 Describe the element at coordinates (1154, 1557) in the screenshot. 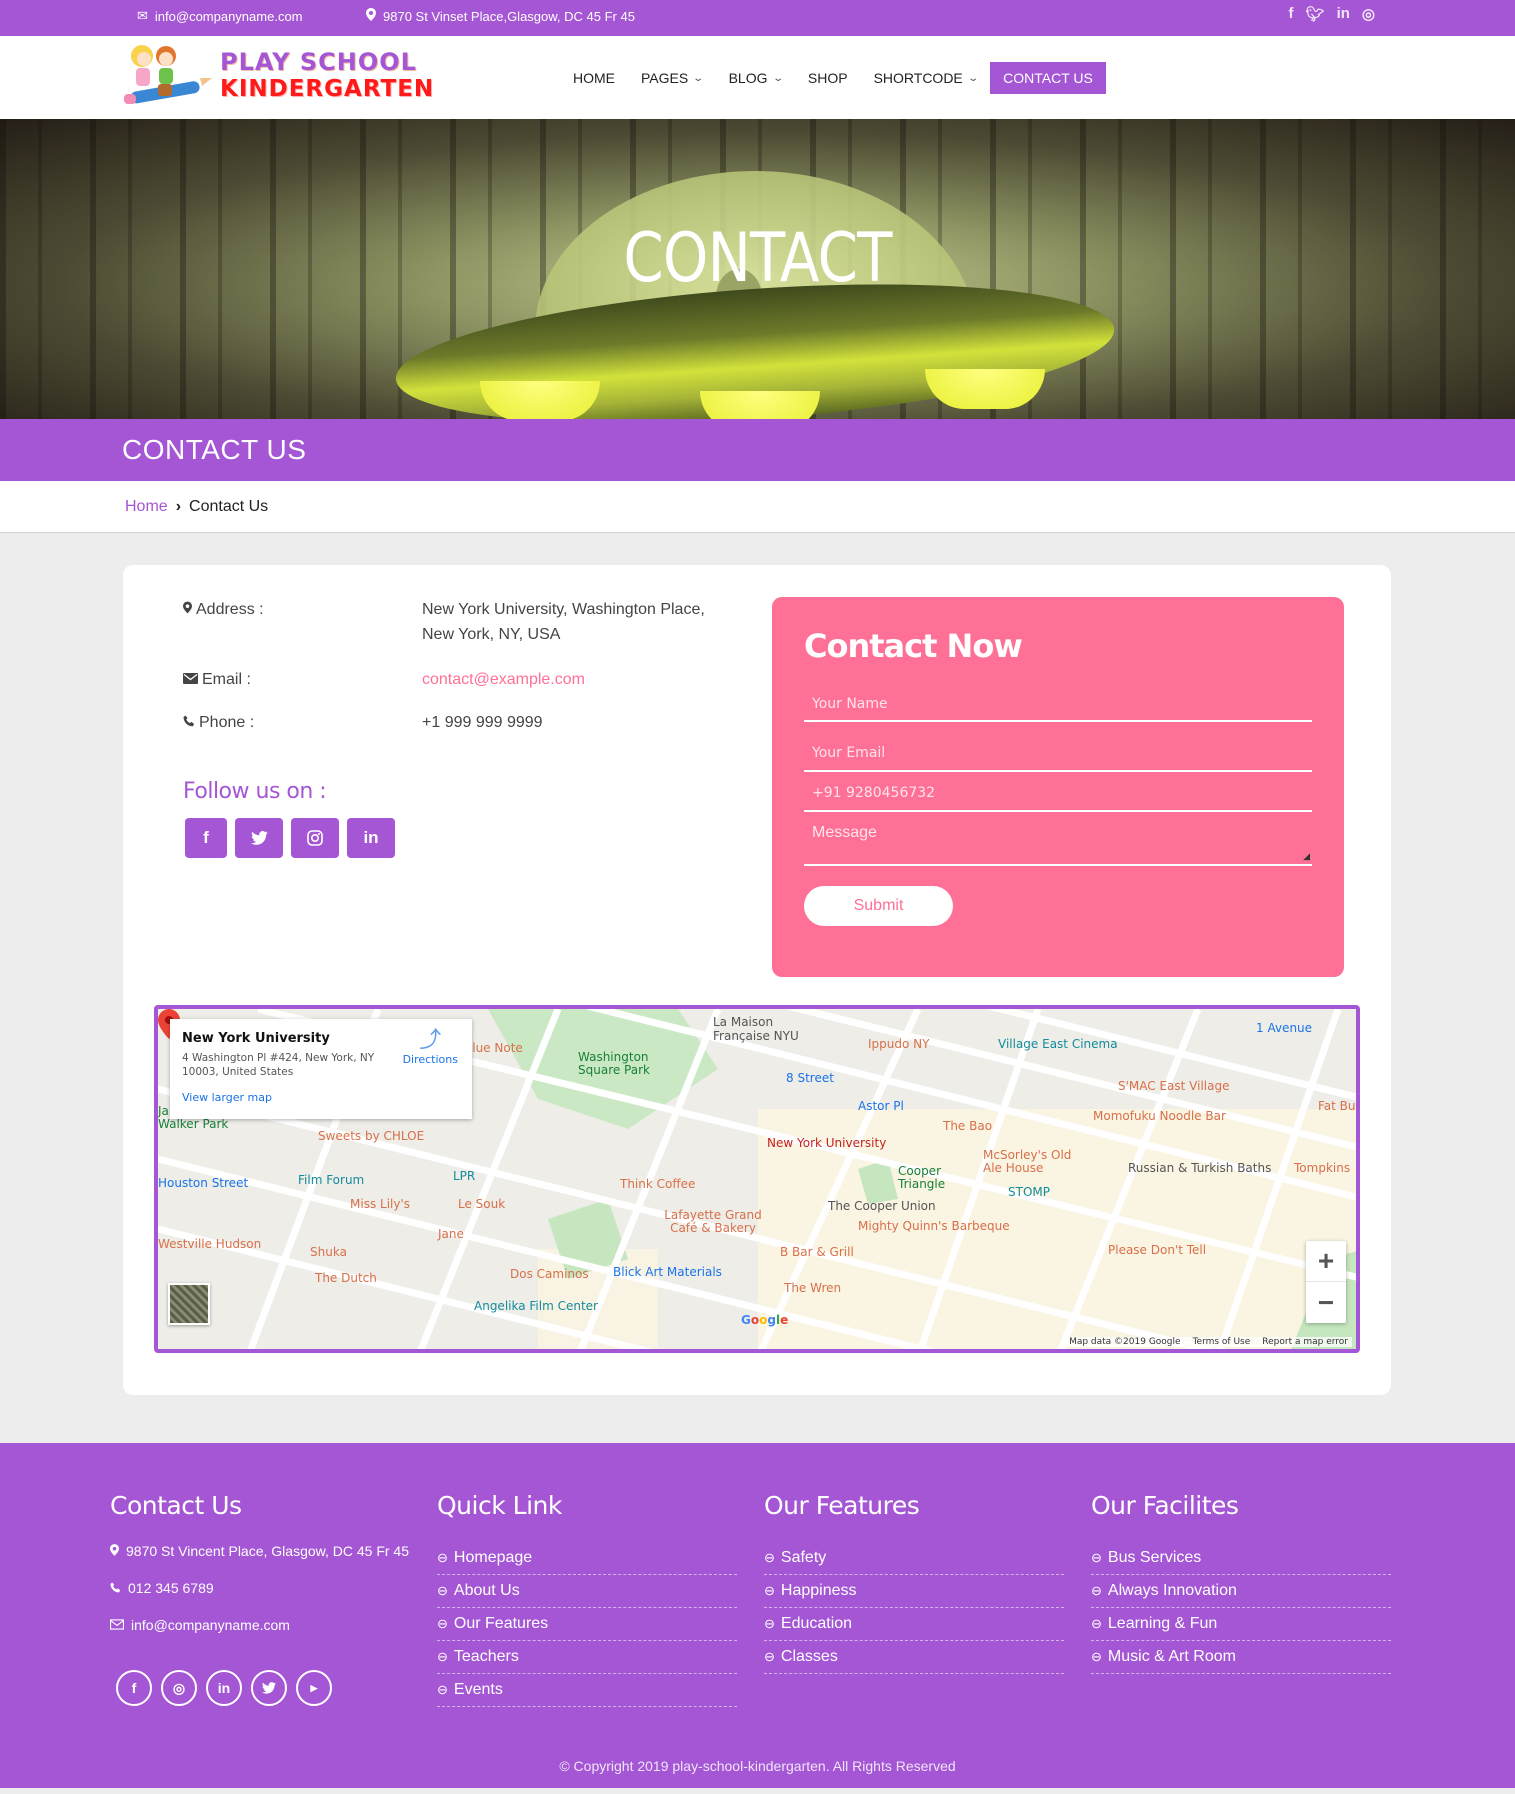

I see `footer-link-label: Bus Services` at that location.